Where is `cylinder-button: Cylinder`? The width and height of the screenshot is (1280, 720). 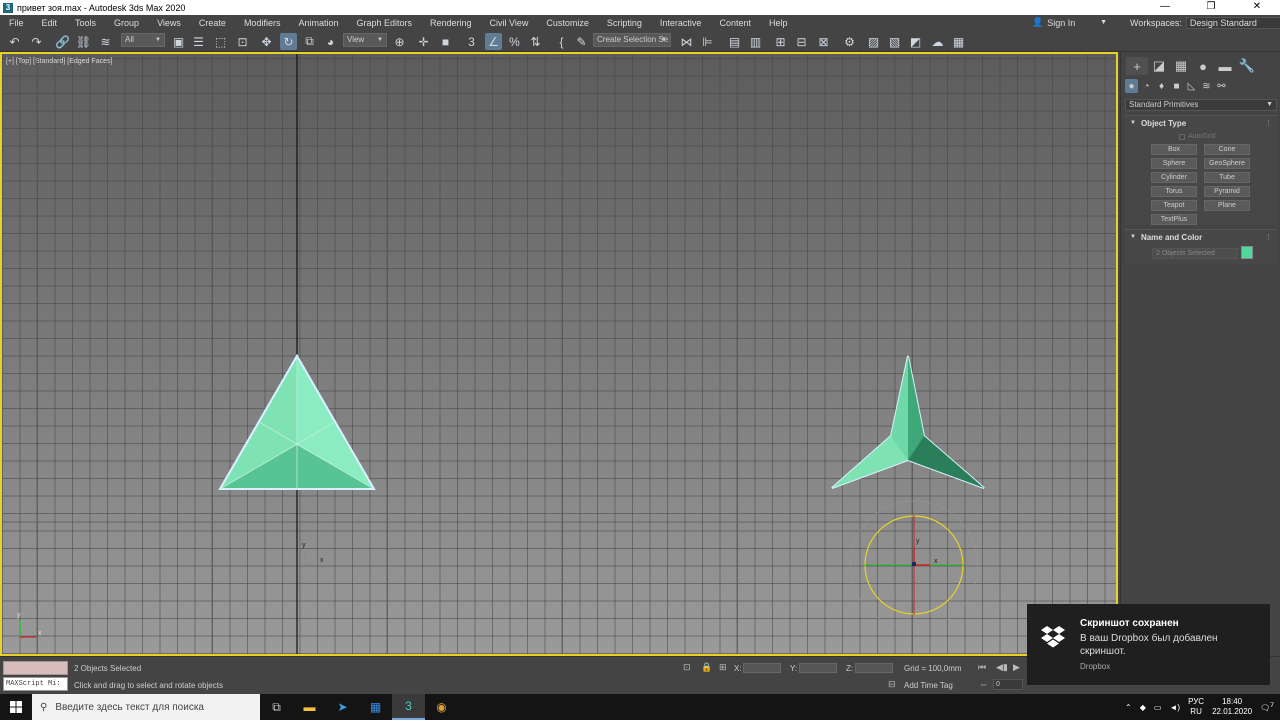 cylinder-button: Cylinder is located at coordinates (1174, 177).